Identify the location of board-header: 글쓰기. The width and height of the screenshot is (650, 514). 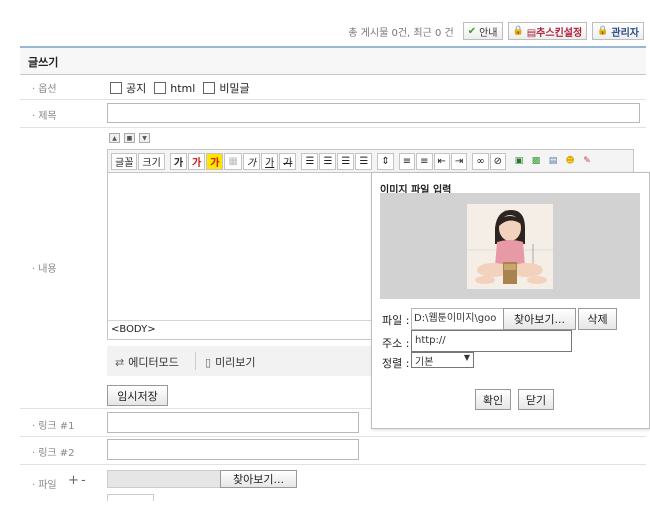
(333, 60).